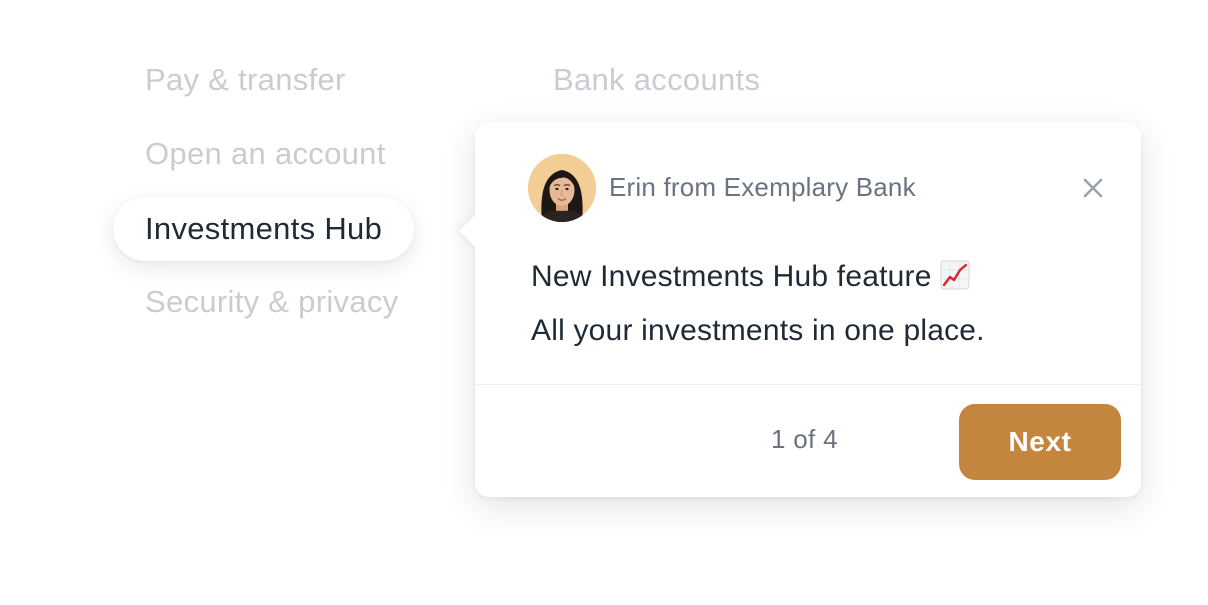 This screenshot has width=1208, height=605. Describe the element at coordinates (804, 439) in the screenshot. I see `step-counter: 1 of 4` at that location.